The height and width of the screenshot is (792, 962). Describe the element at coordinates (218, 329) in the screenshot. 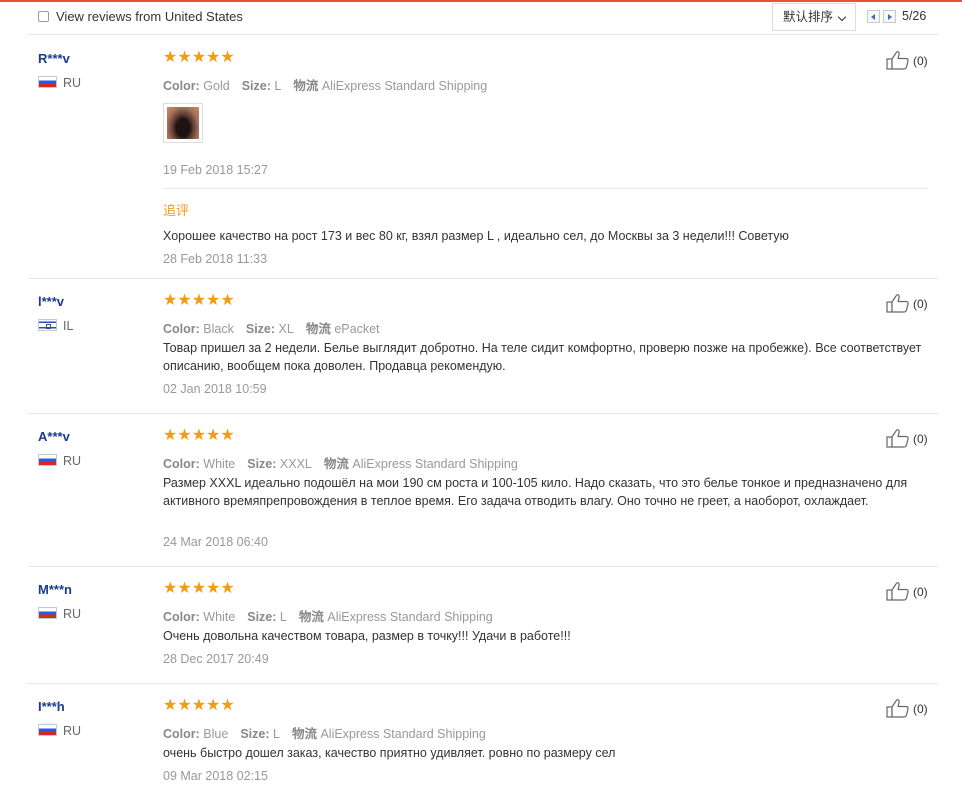

I see `color-value: Black` at that location.